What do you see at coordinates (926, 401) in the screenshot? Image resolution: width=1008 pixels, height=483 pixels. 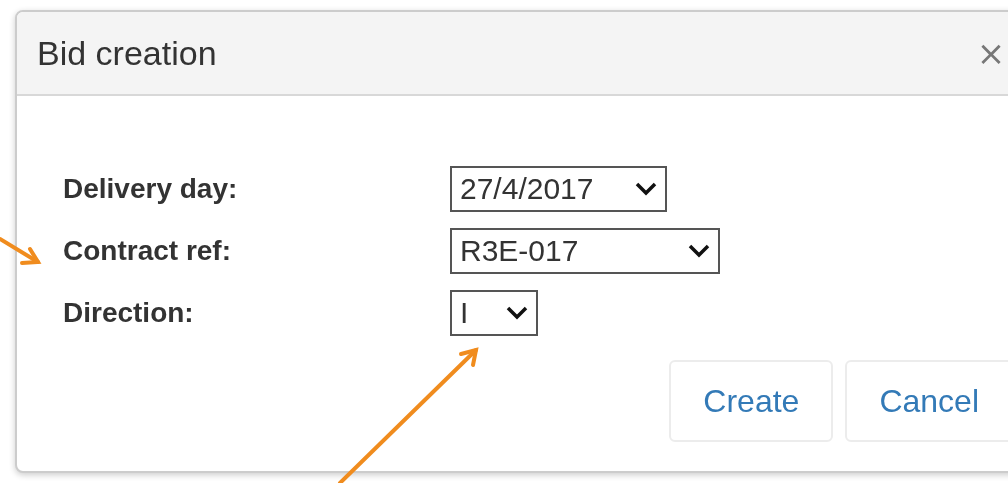 I see `dialog-button: Cancel` at bounding box center [926, 401].